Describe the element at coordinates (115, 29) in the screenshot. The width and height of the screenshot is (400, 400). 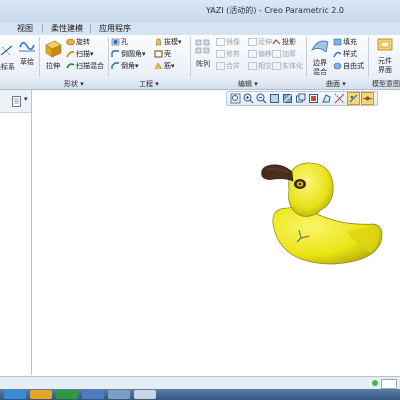
I see `tab-applications: 应用程序` at that location.